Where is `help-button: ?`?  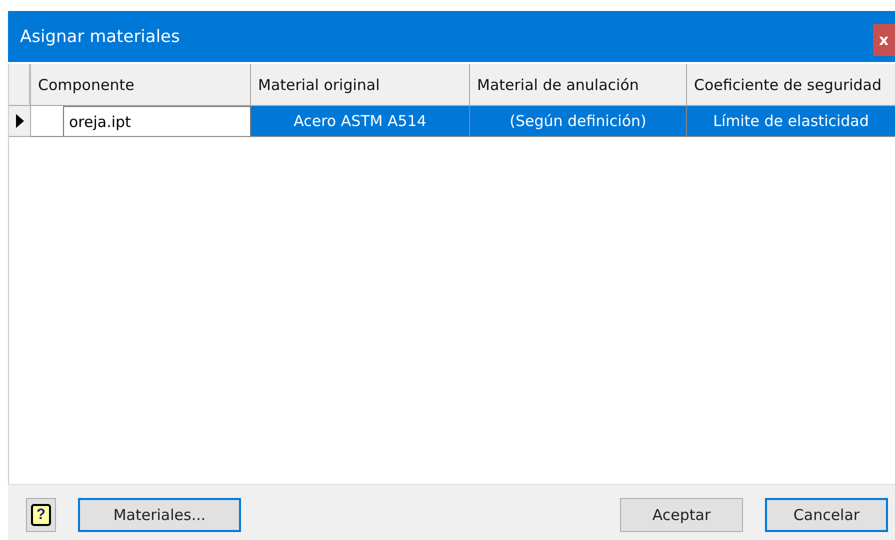
help-button: ? is located at coordinates (41, 515).